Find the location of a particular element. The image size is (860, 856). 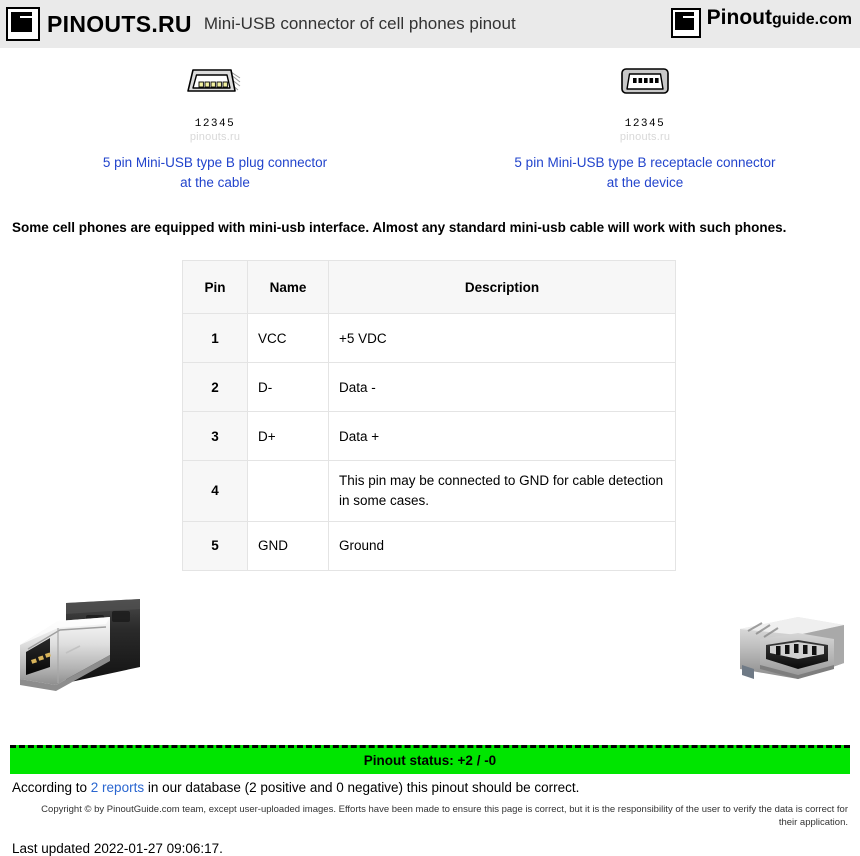

pinout-table-head: Pin Name Description is located at coordinates (429, 287).